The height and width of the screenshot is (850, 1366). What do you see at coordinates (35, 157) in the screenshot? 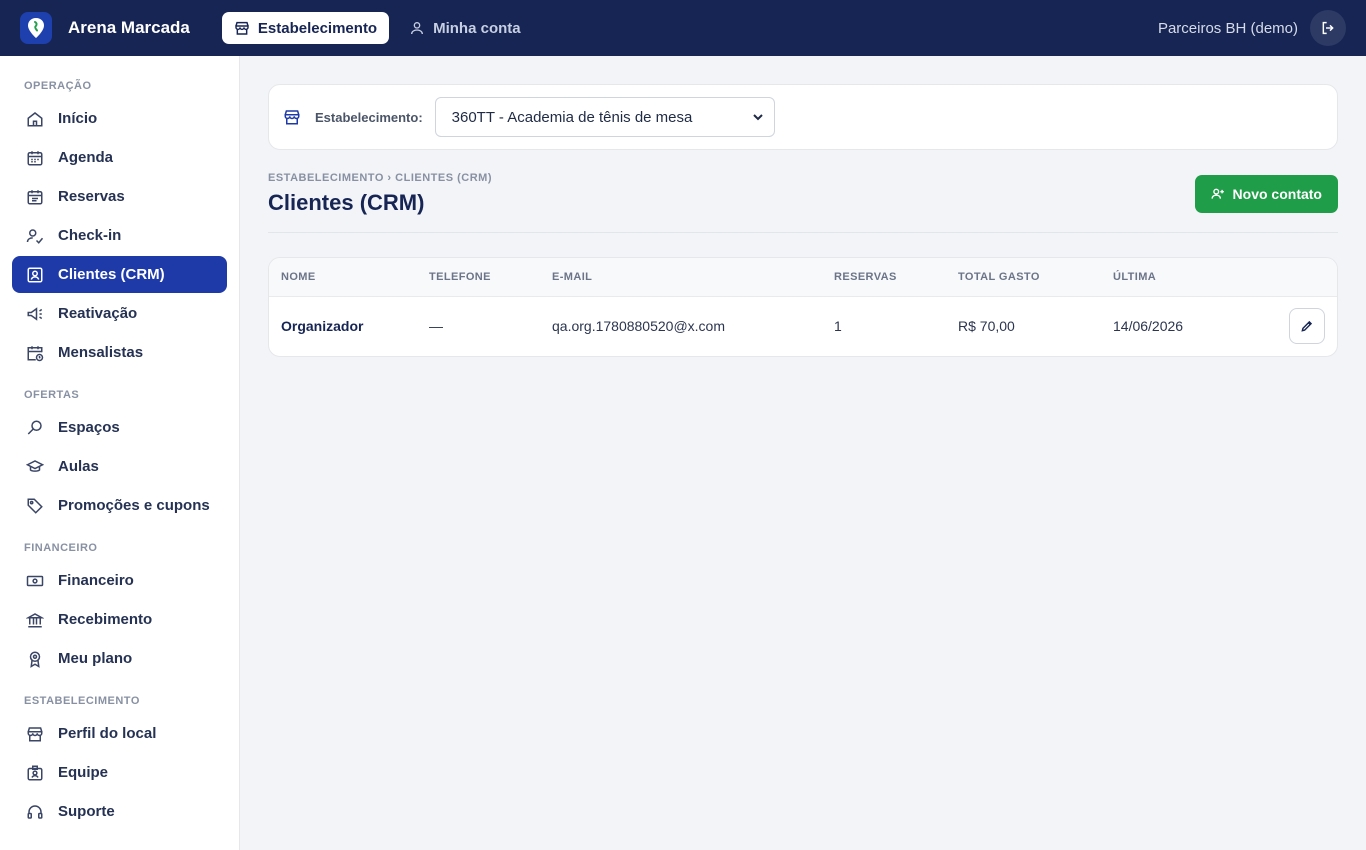
I see `calendar-icon` at bounding box center [35, 157].